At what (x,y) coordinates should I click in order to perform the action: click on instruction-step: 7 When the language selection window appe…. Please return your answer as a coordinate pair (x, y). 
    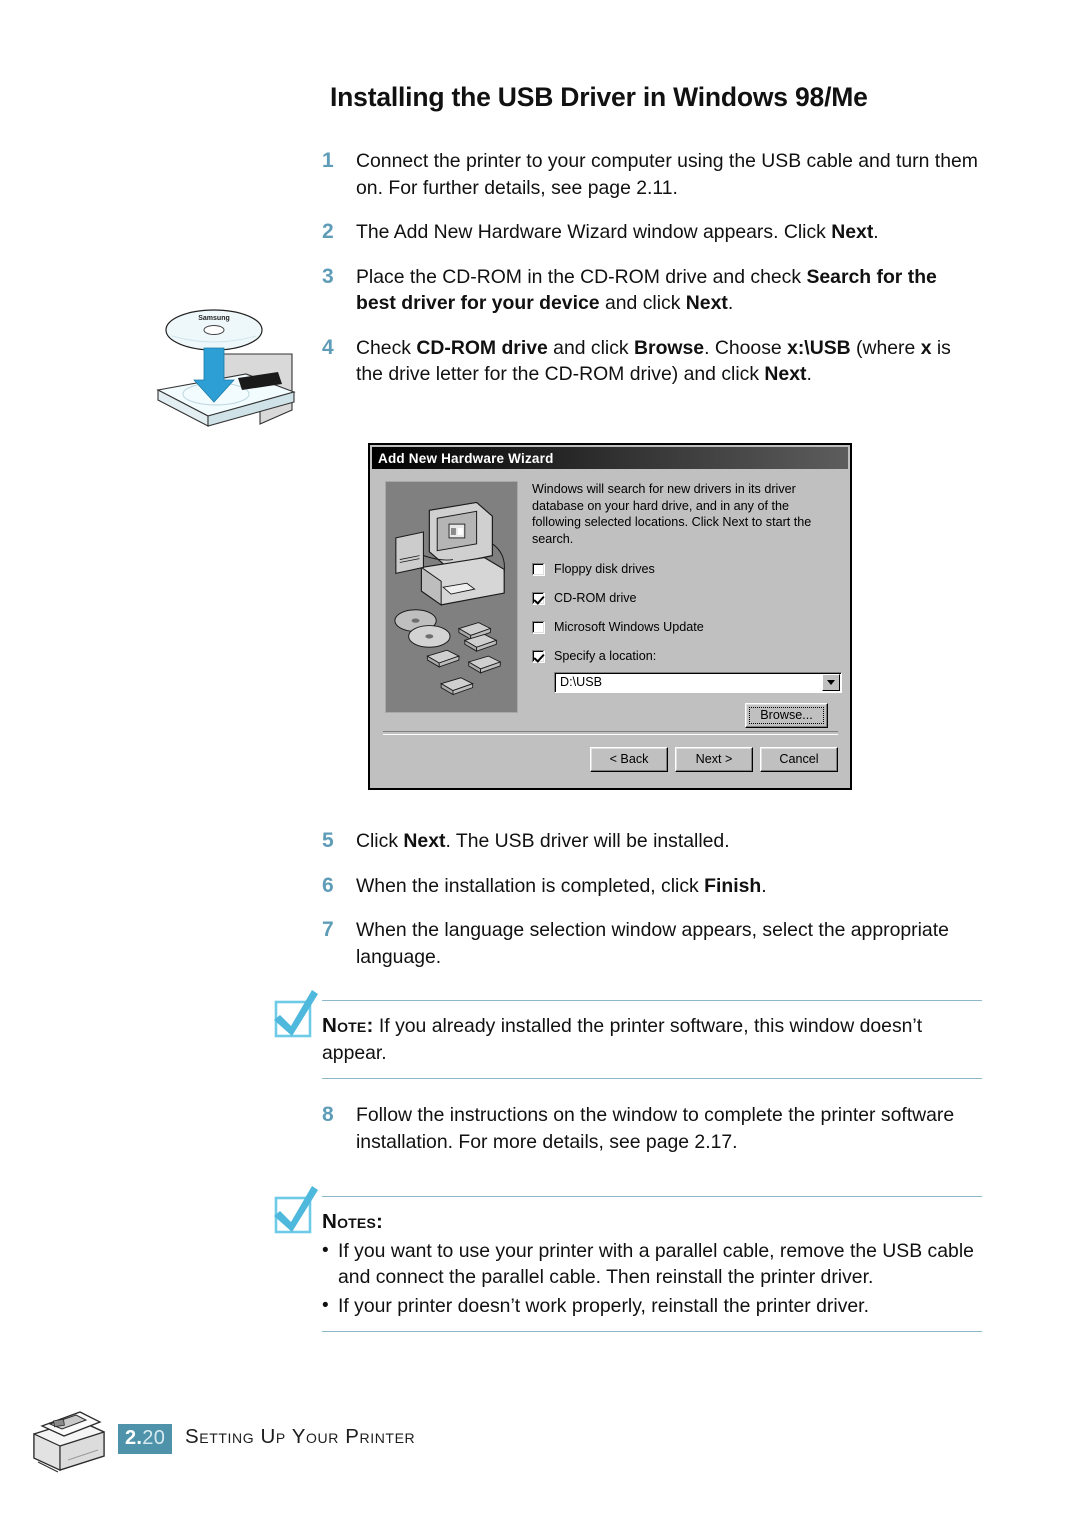
    Looking at the image, I should click on (652, 943).